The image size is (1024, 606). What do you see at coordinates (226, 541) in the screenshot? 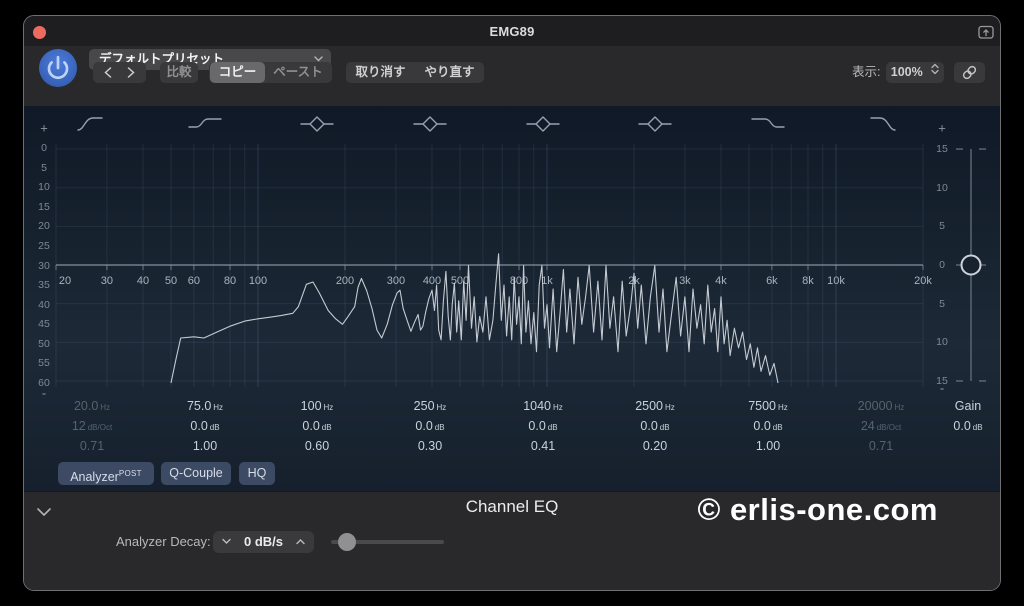
I see `stepper-down-icon` at bounding box center [226, 541].